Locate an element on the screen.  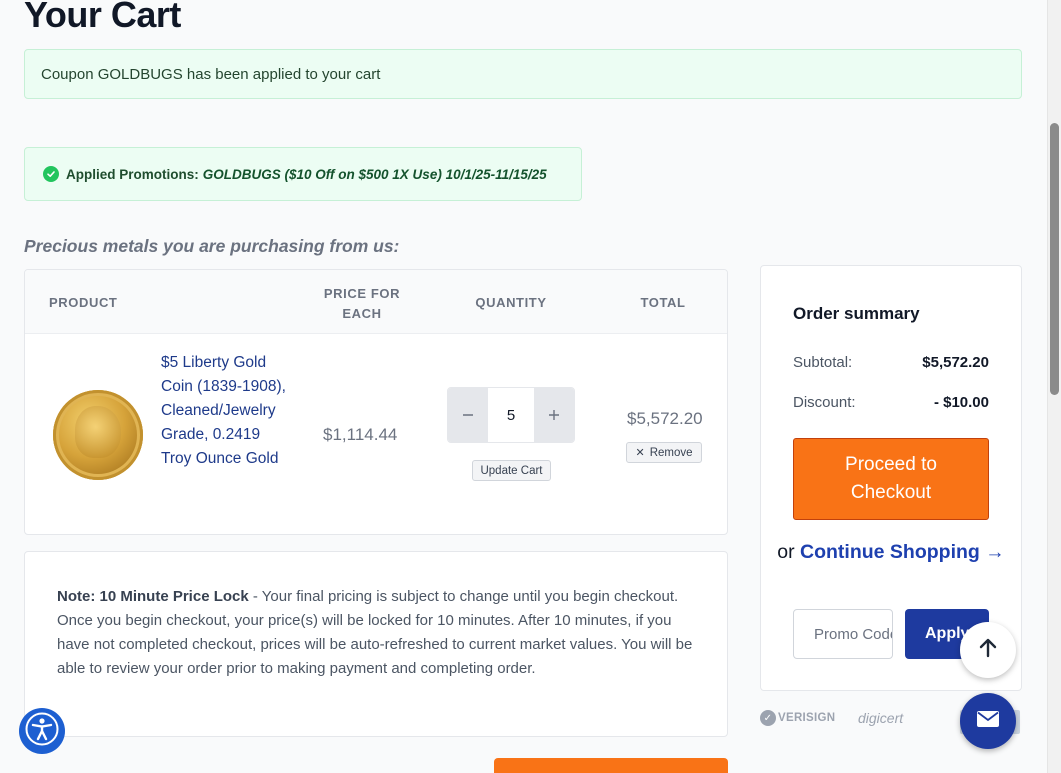
line-total: $5,572.20 is located at coordinates (665, 418).